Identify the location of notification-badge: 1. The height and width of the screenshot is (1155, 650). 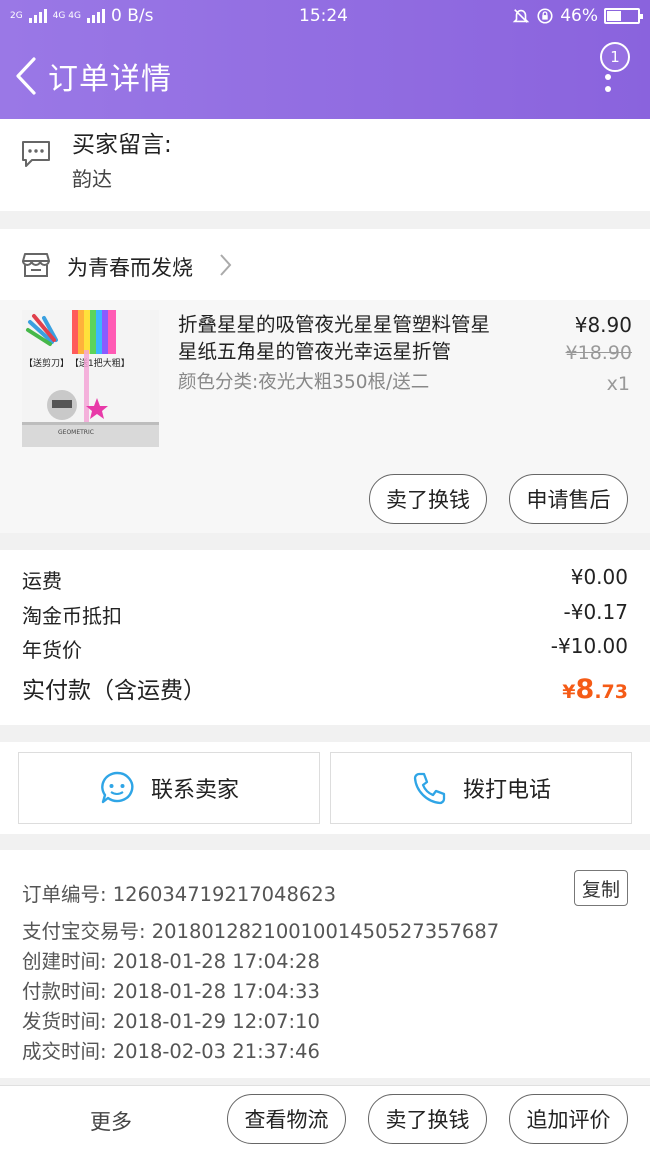
(615, 57).